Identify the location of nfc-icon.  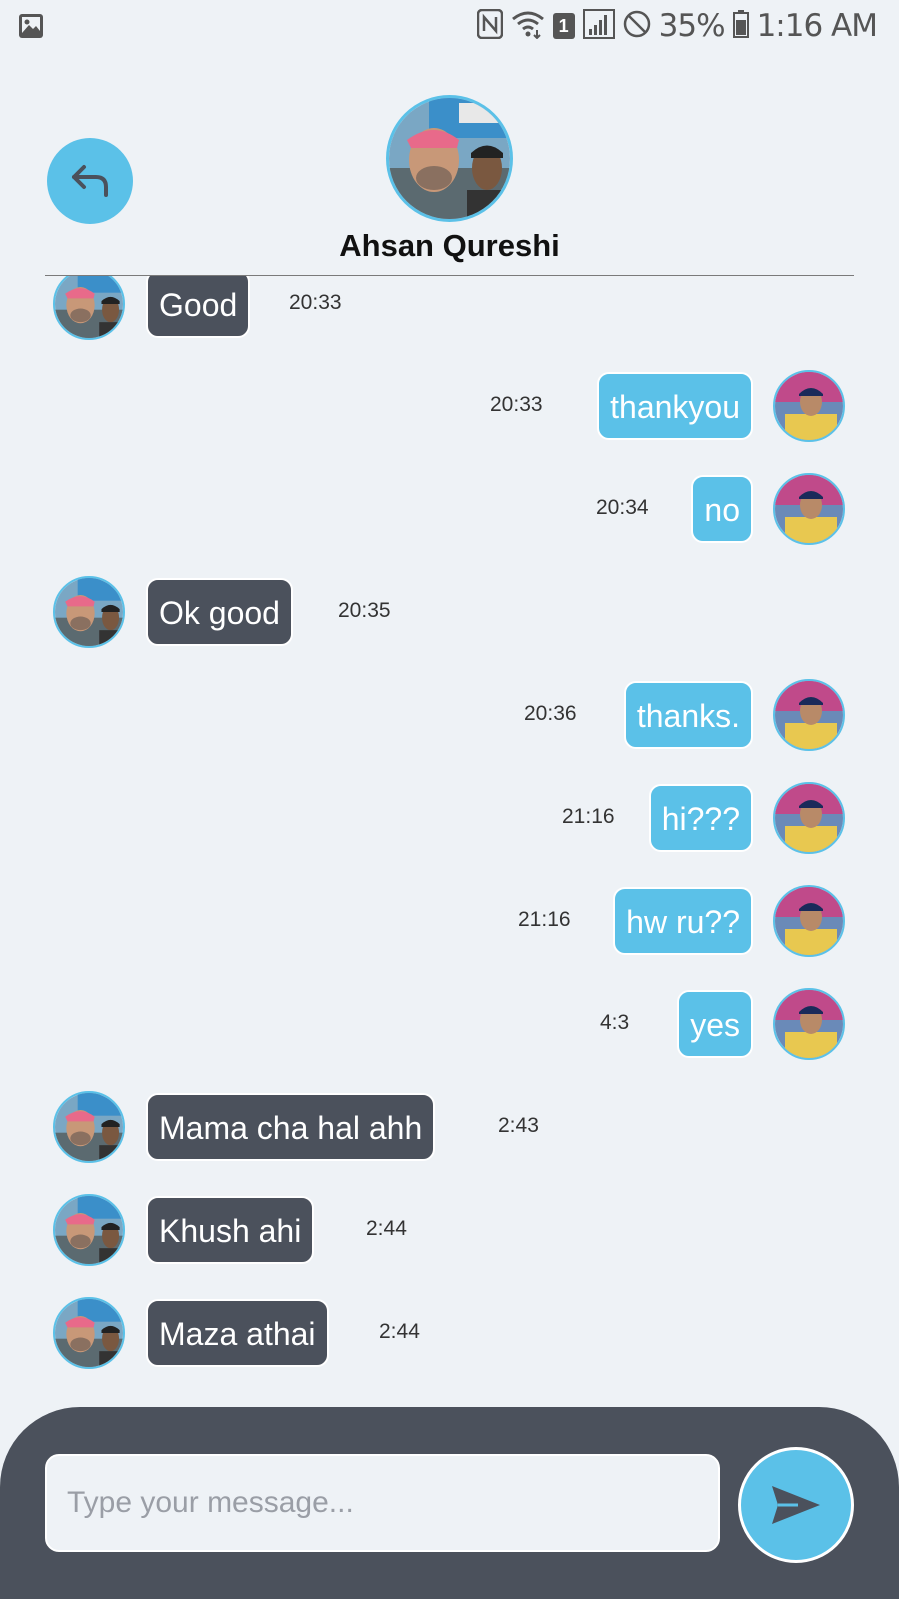
(489, 26).